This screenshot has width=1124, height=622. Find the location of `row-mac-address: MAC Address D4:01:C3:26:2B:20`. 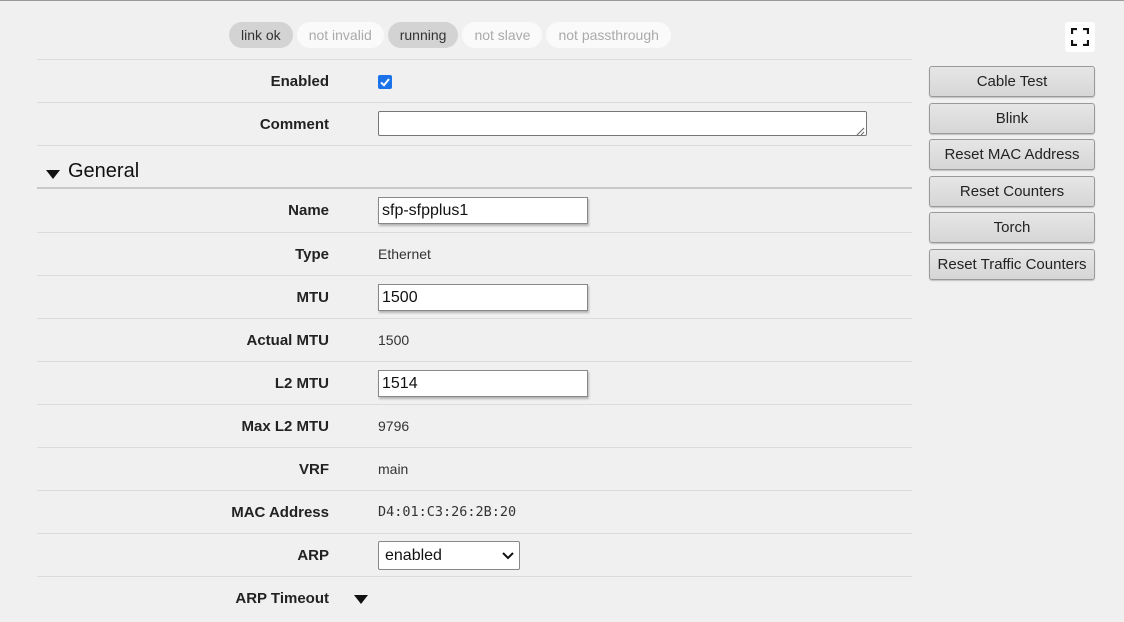

row-mac-address: MAC Address D4:01:C3:26:2B:20 is located at coordinates (474, 511).